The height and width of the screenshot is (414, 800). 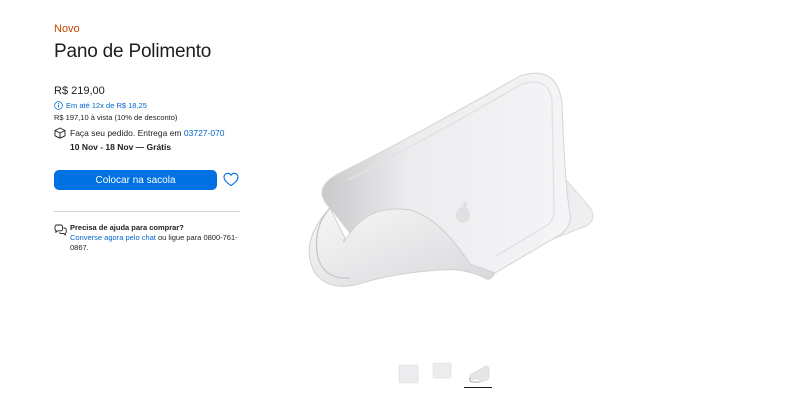 What do you see at coordinates (127, 227) in the screenshot?
I see `help-title: Precisa de ajuda para comprar?` at bounding box center [127, 227].